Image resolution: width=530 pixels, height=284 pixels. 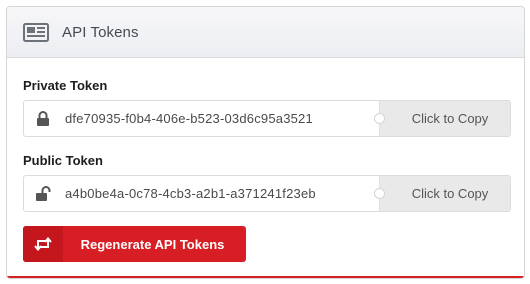 I want to click on public-copy-button: Click to Copy, so click(x=442, y=193).